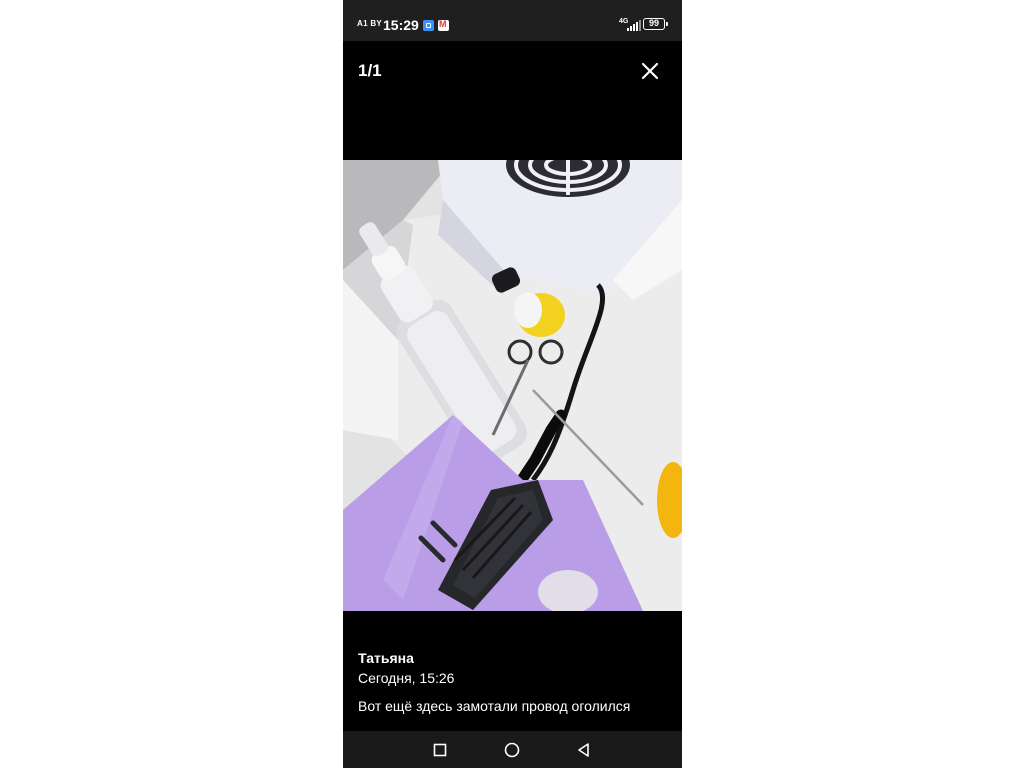 The image size is (1024, 768). What do you see at coordinates (428, 25) in the screenshot?
I see `app-notification-icon` at bounding box center [428, 25].